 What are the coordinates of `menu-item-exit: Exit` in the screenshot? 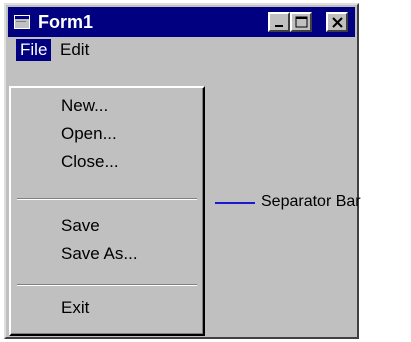 It's located at (75, 308).